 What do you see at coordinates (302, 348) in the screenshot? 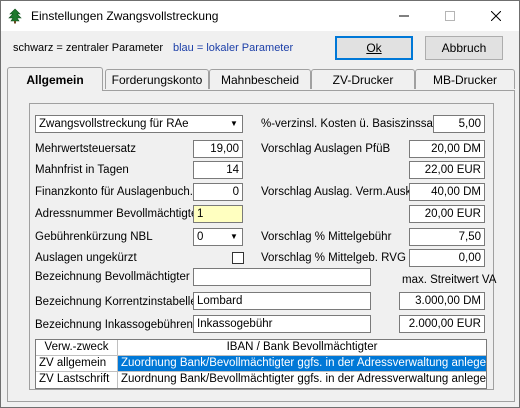
I see `grid-header-iban: IBAN / Bank Bevollmächtigter` at bounding box center [302, 348].